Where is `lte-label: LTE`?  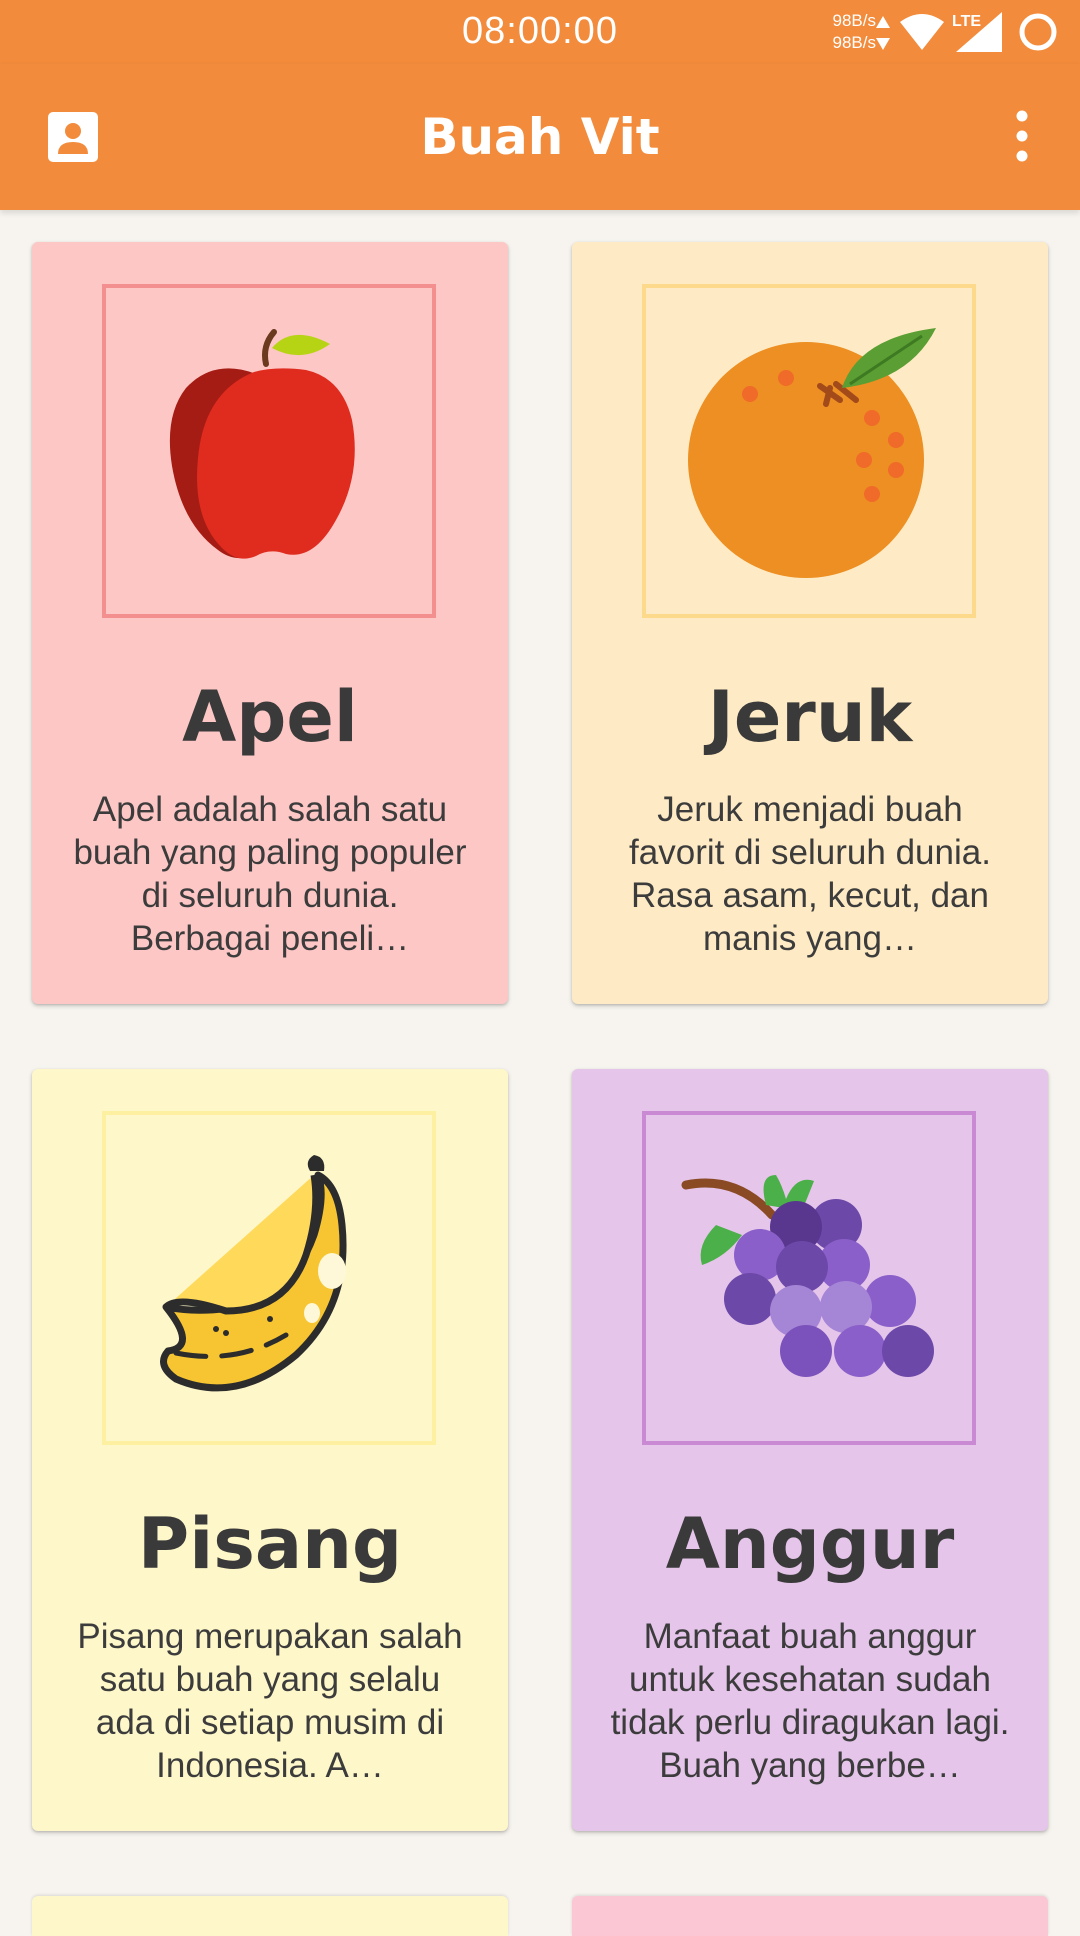
lte-label: LTE is located at coordinates (966, 21).